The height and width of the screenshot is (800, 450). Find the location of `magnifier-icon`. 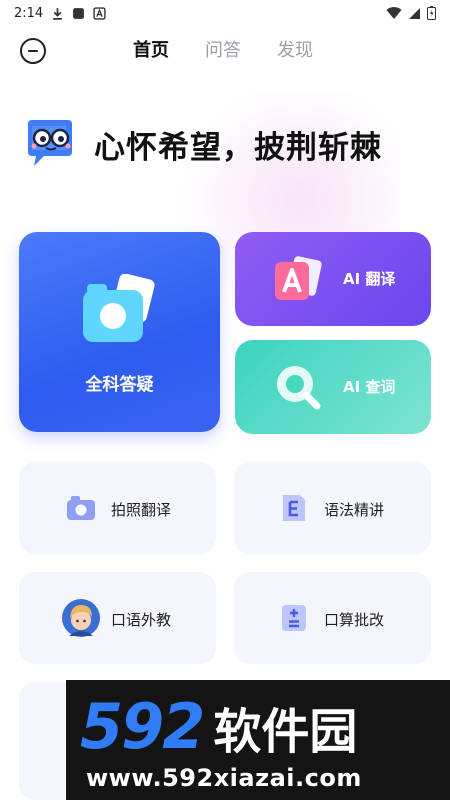

magnifier-icon is located at coordinates (299, 388).